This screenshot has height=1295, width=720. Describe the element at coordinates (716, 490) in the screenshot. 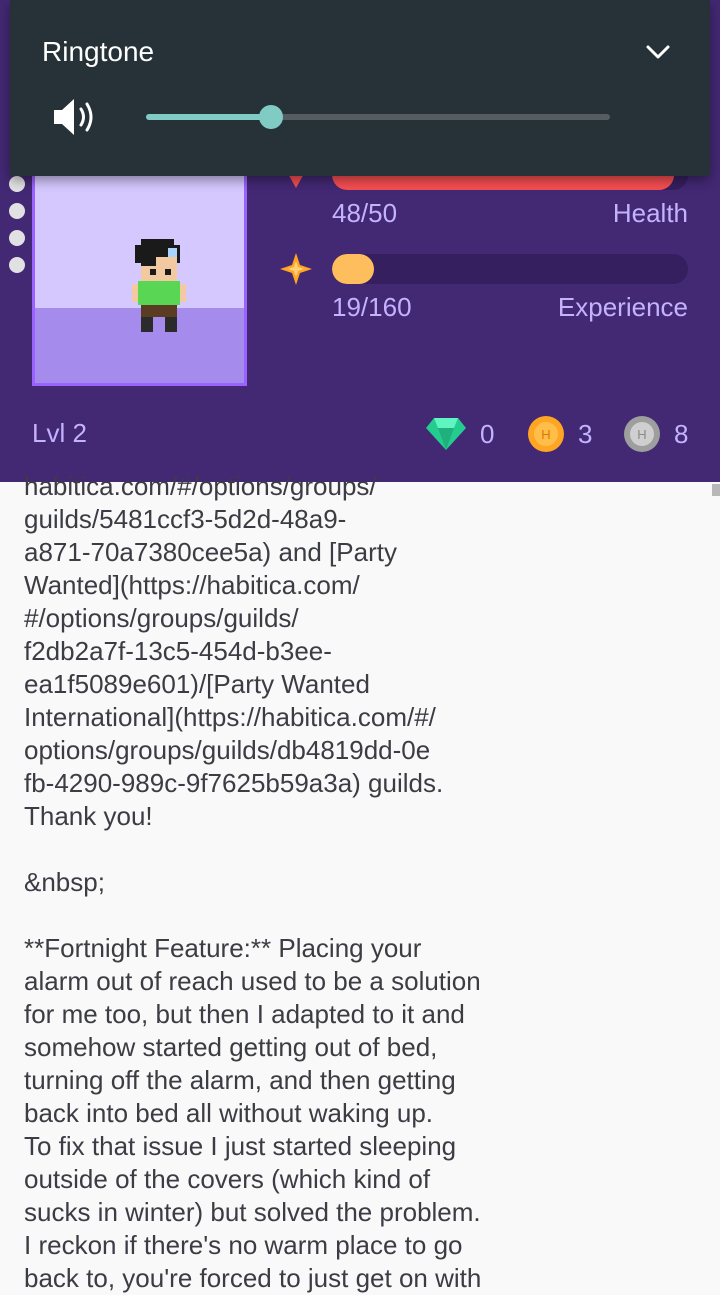

I see `scrollbar` at that location.